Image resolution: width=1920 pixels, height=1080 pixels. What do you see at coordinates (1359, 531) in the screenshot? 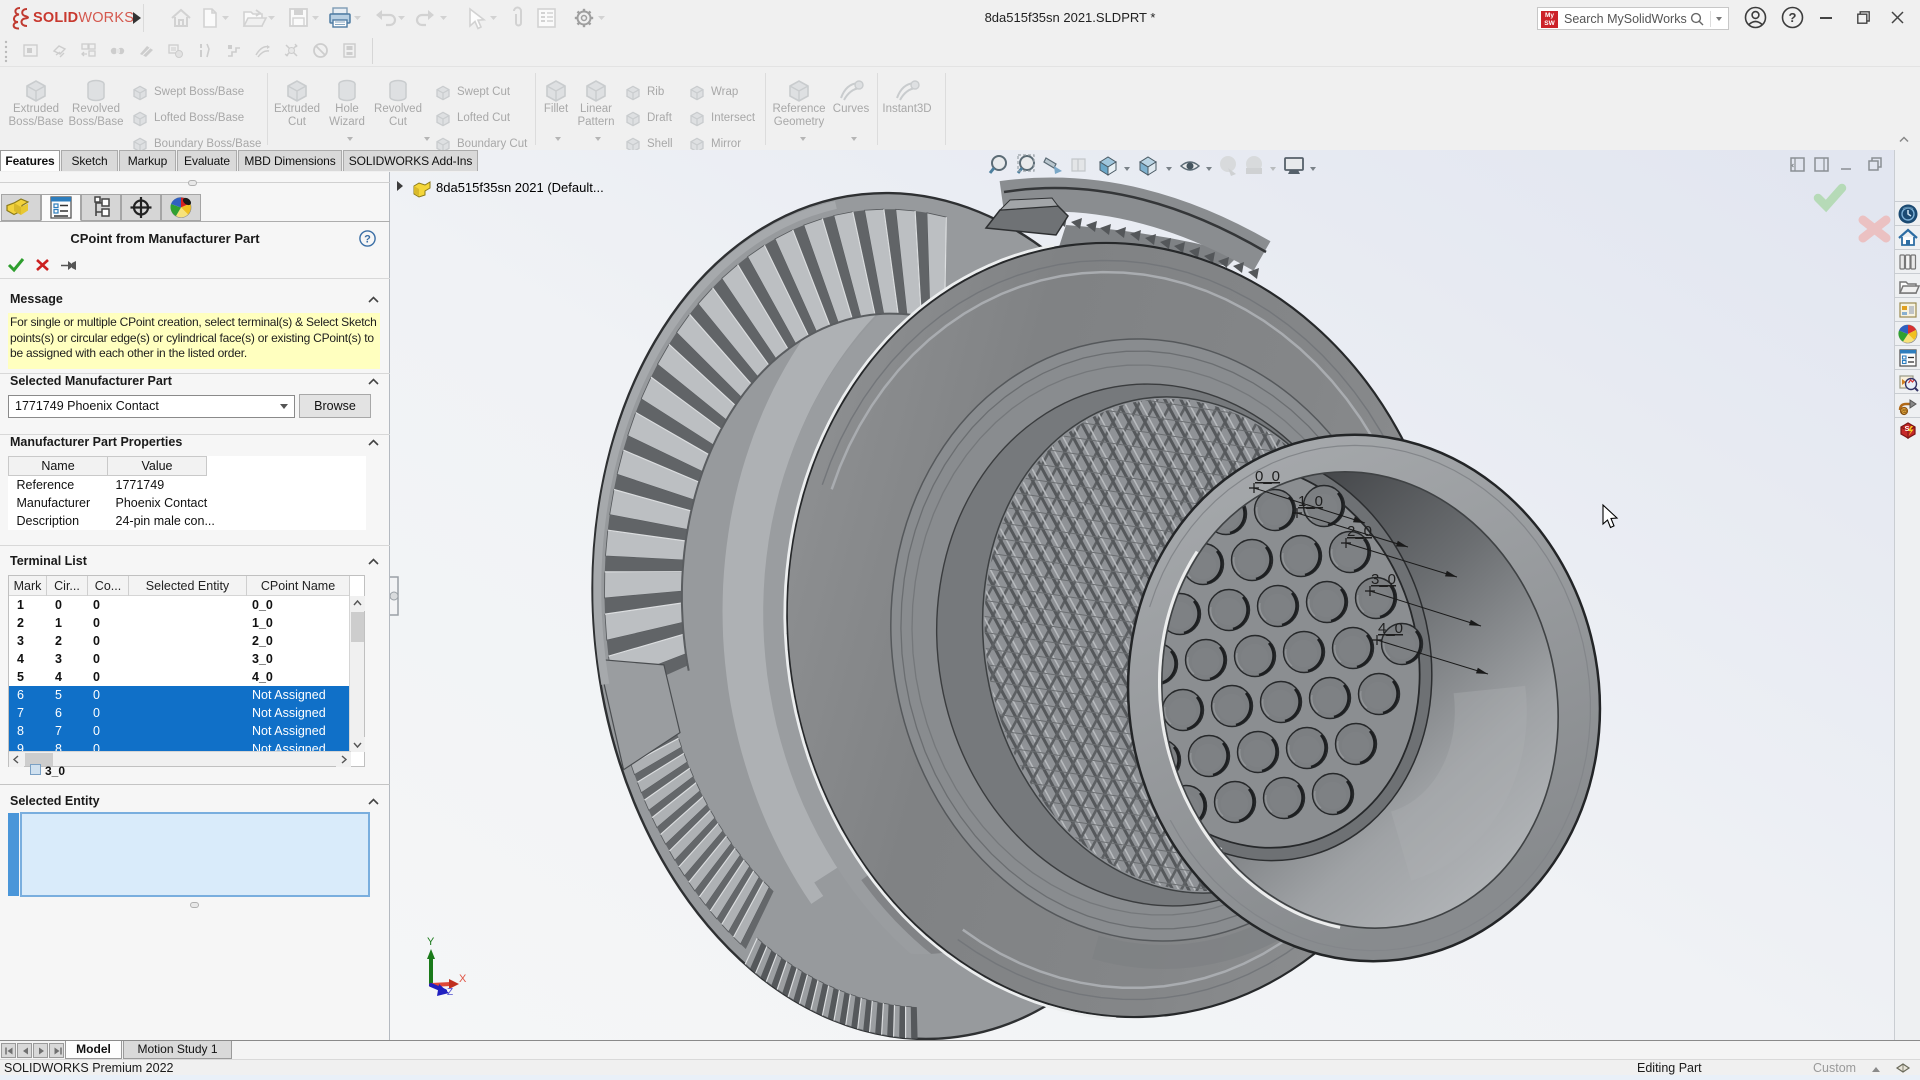
I see `svg-text: 2_0` at bounding box center [1359, 531].